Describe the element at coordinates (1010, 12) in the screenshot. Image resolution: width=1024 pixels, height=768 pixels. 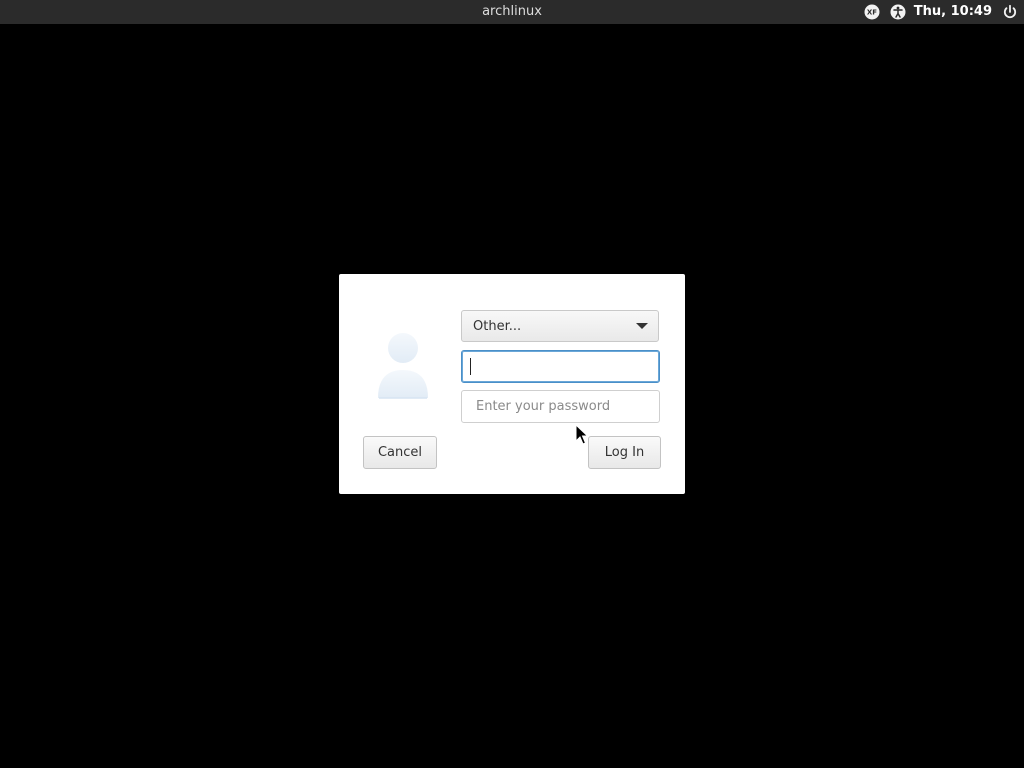
I see `power-icon` at that location.